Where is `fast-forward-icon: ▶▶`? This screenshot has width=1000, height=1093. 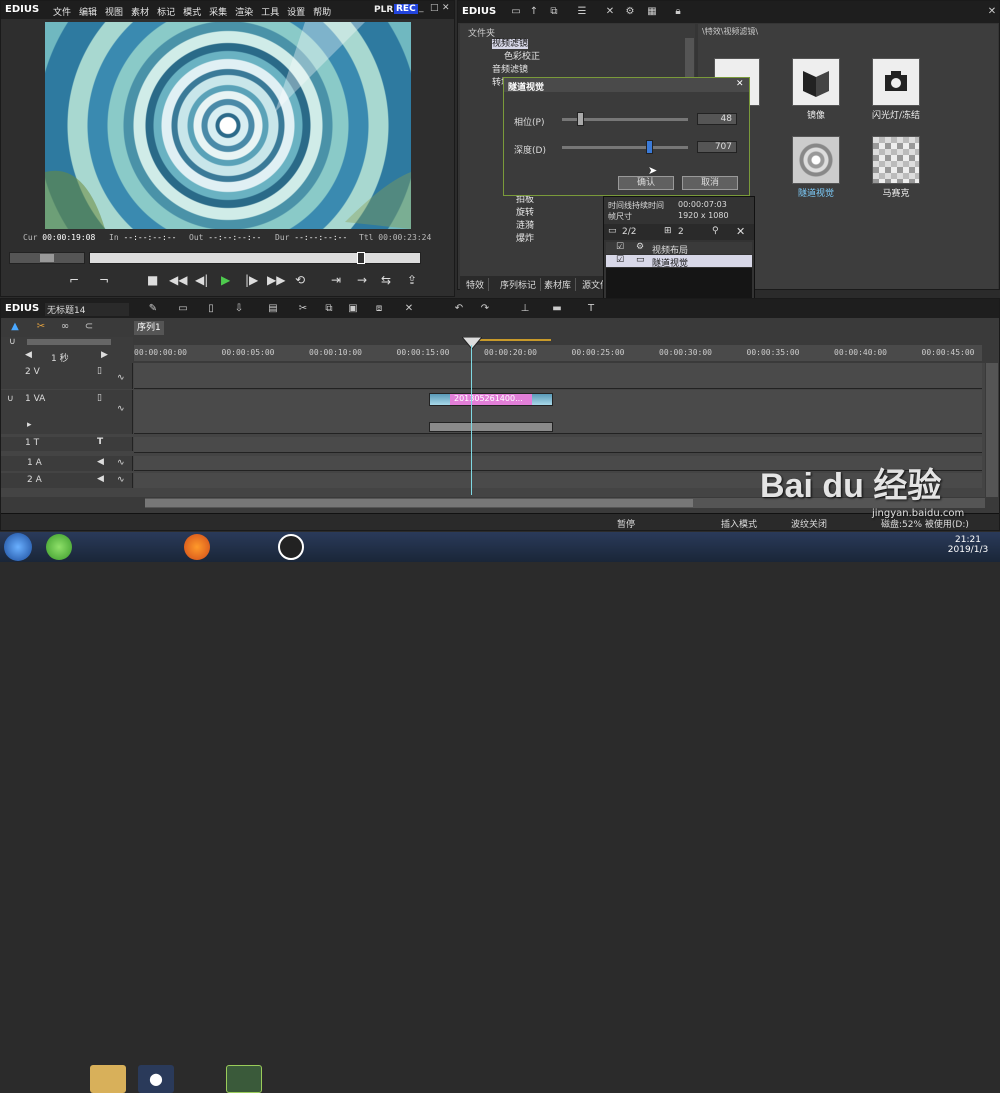
fast-forward-icon: ▶▶ is located at coordinates (276, 280).